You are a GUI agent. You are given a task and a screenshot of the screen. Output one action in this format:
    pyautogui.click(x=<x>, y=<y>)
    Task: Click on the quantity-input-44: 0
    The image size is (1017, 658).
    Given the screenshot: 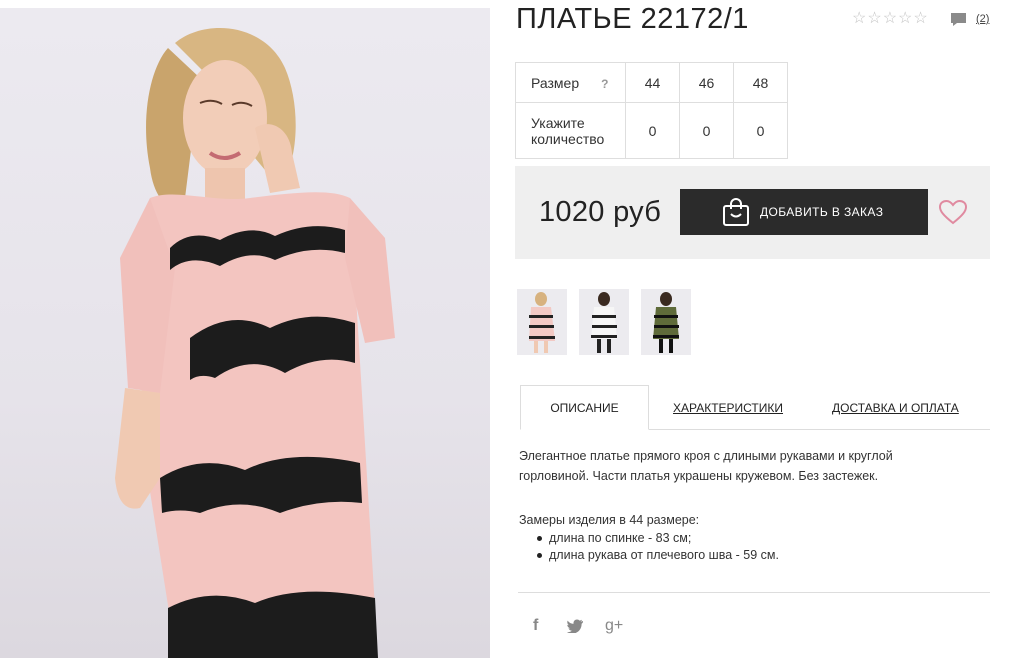 What is the action you would take?
    pyautogui.click(x=652, y=130)
    